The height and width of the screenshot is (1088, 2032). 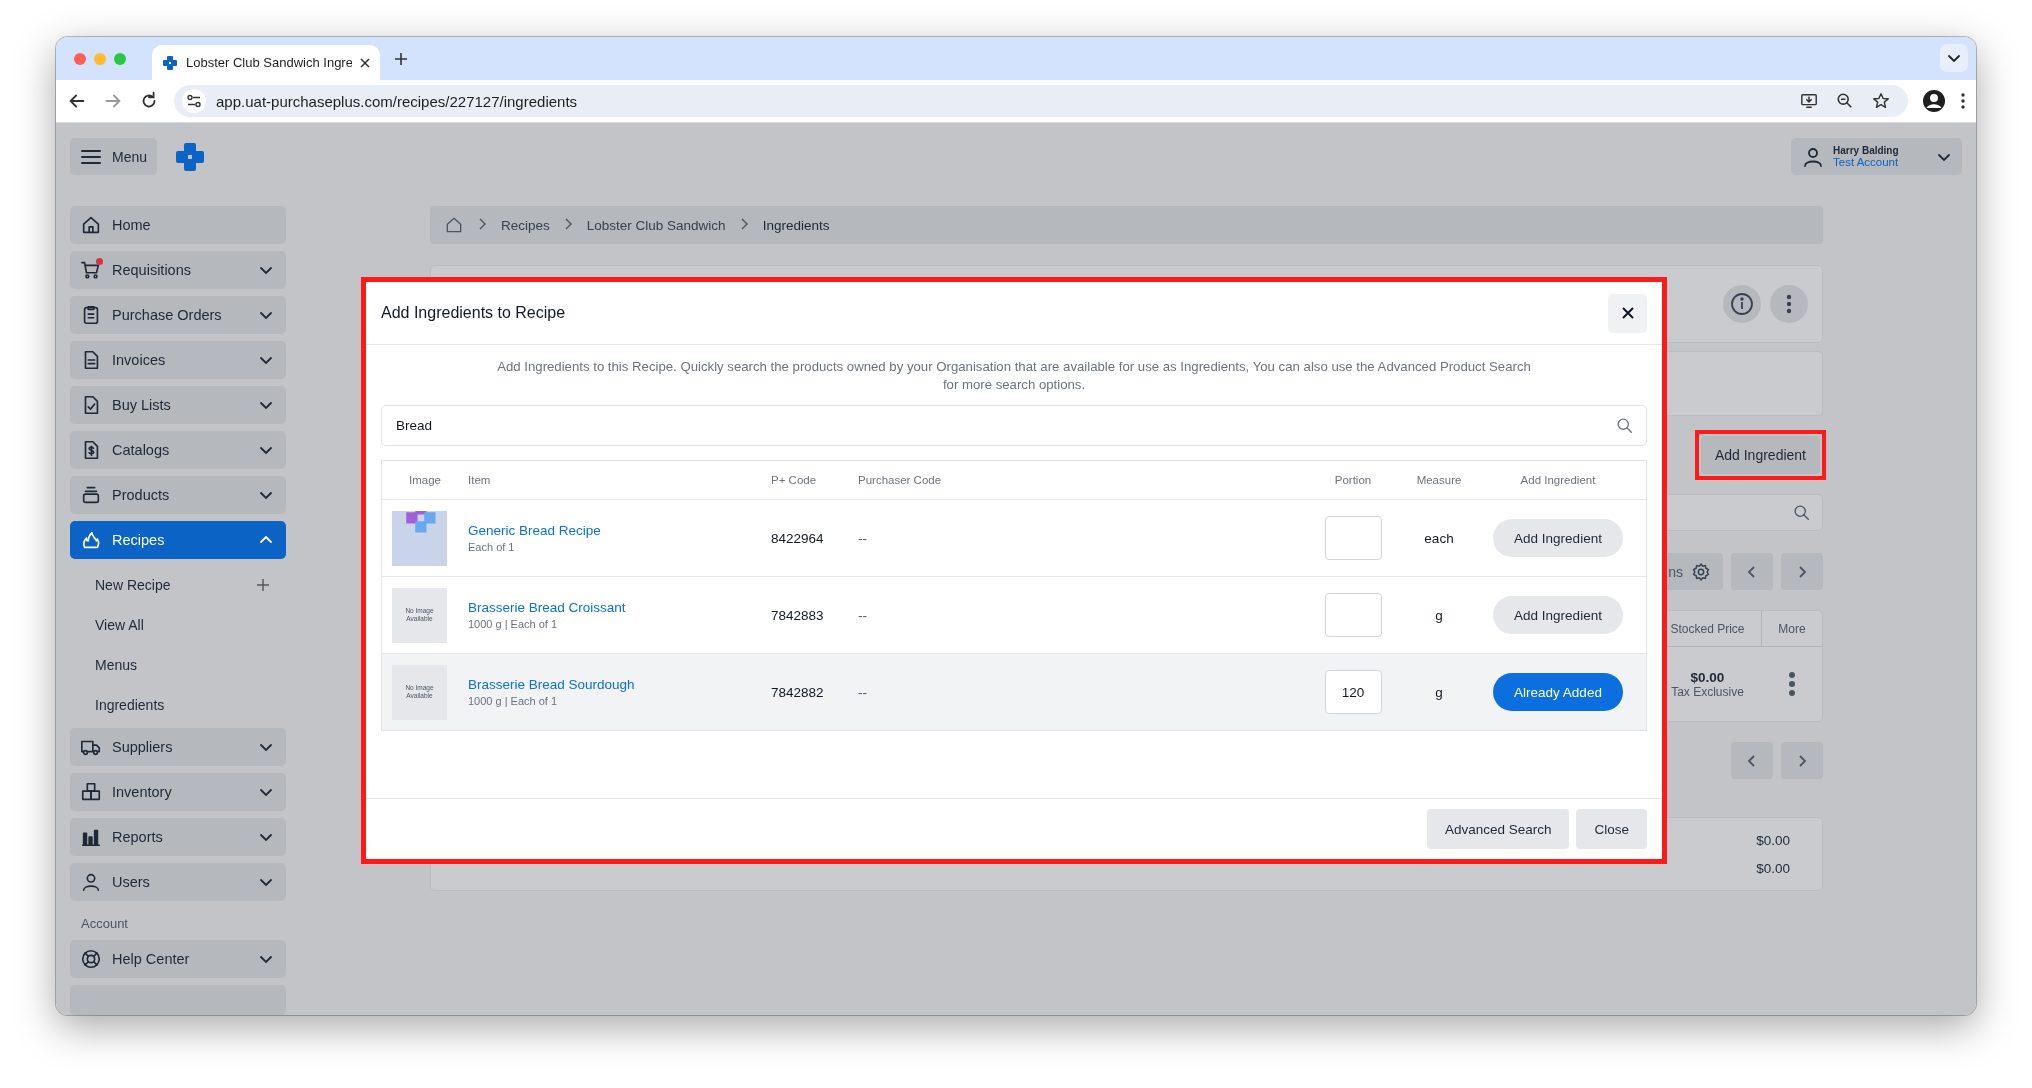 What do you see at coordinates (1934, 101) in the screenshot?
I see `profile-icon` at bounding box center [1934, 101].